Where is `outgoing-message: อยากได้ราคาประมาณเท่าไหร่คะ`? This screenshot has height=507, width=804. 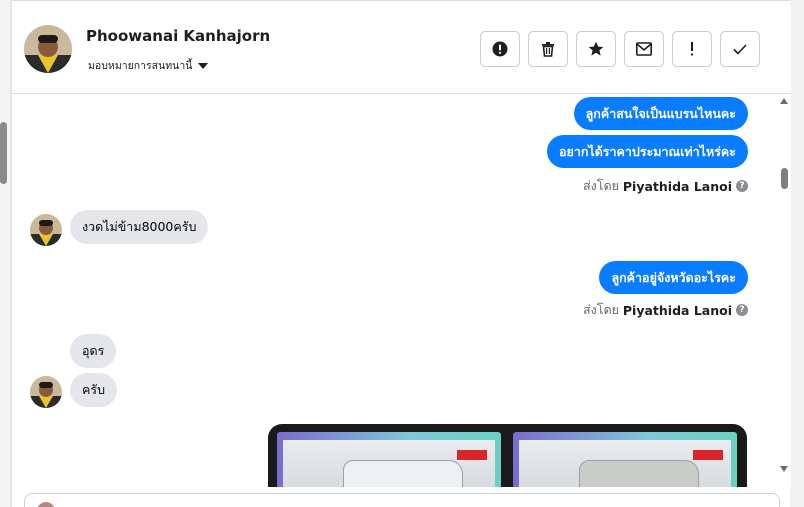 outgoing-message: อยากได้ราคาประมาณเท่าไหร่คะ is located at coordinates (647, 151).